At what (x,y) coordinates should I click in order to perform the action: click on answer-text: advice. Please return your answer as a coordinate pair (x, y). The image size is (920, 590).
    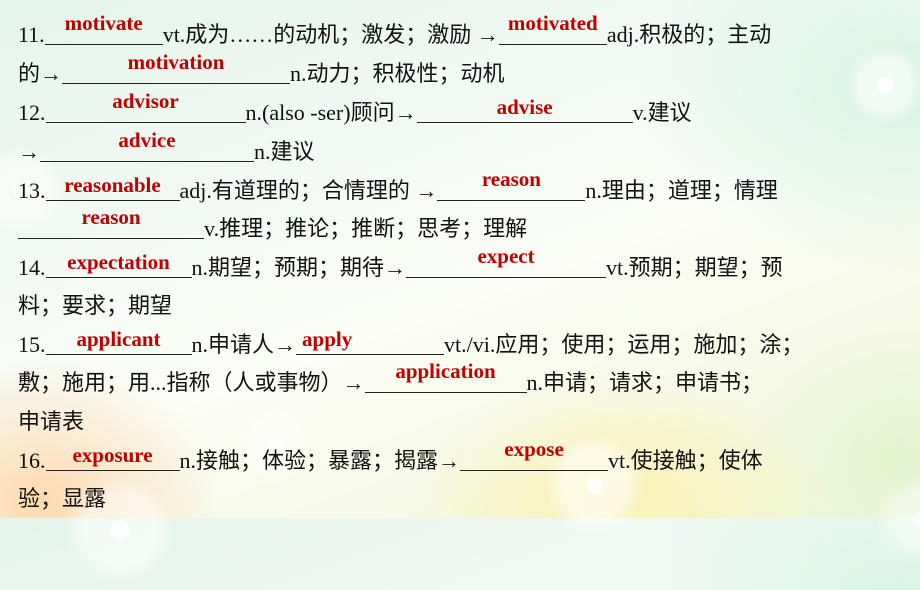
    Looking at the image, I should click on (147, 140).